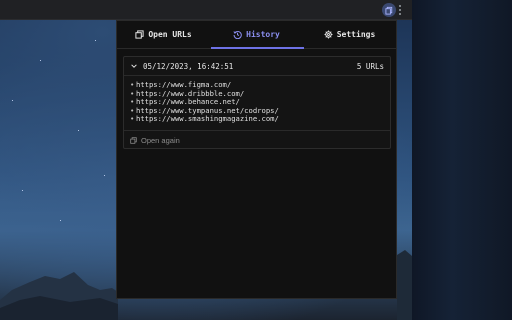 Image resolution: width=512 pixels, height=320 pixels. What do you see at coordinates (257, 139) in the screenshot?
I see `open-again-button: Open again` at bounding box center [257, 139].